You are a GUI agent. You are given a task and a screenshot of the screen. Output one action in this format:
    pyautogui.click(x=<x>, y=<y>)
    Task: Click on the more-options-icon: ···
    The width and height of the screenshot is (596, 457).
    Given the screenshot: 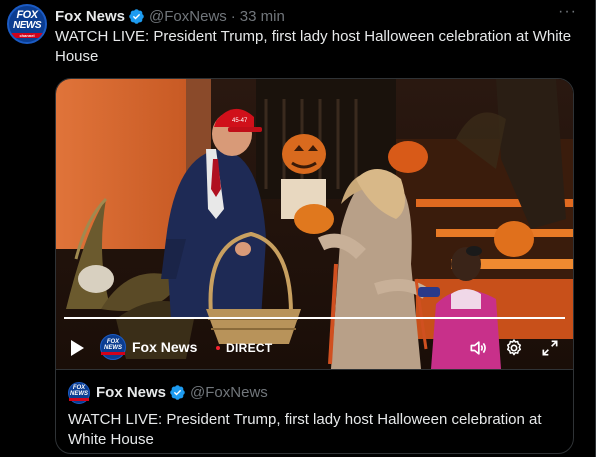 What is the action you would take?
    pyautogui.click(x=567, y=12)
    